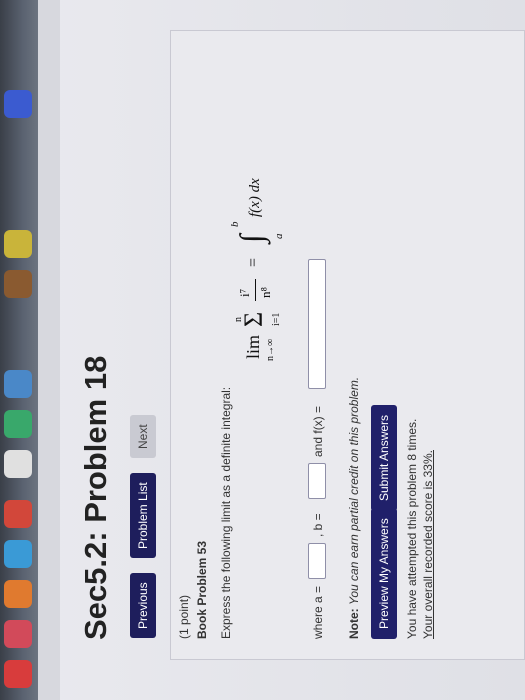 The image size is (525, 700). I want to click on previous-button: Previous, so click(143, 605).